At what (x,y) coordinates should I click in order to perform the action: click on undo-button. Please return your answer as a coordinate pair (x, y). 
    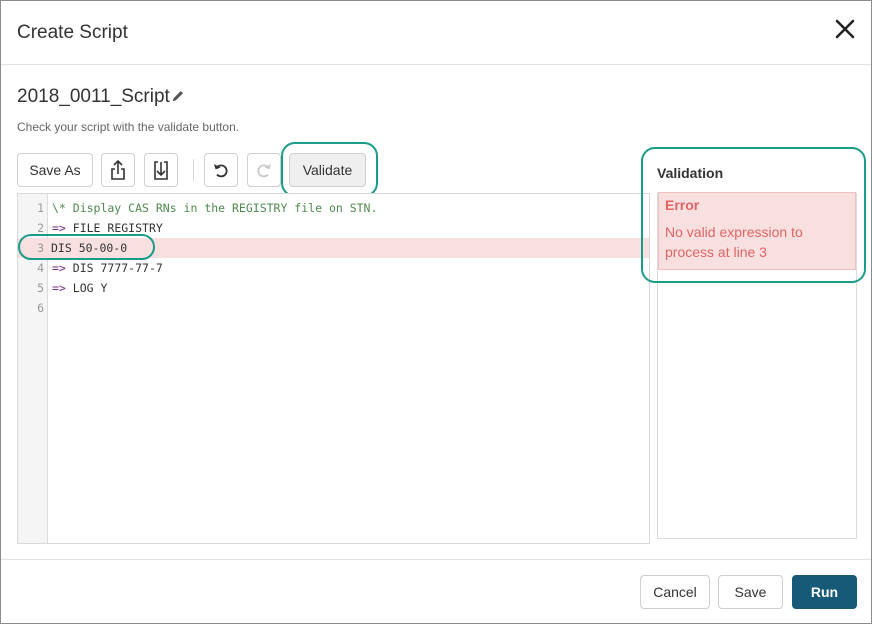
    Looking at the image, I should click on (221, 170).